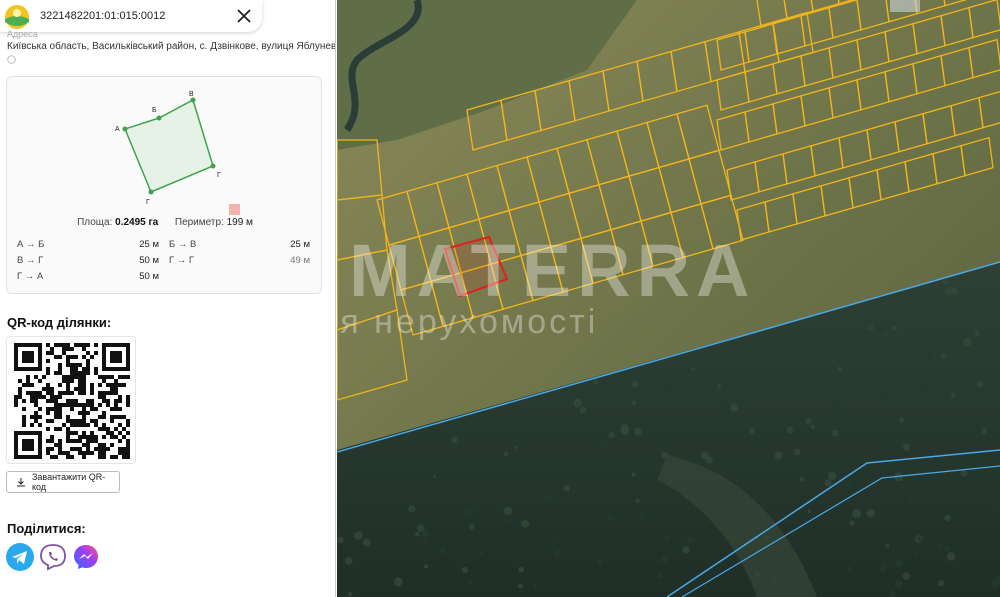  Describe the element at coordinates (117, 129) in the screenshot. I see `vertex-a: А` at that location.